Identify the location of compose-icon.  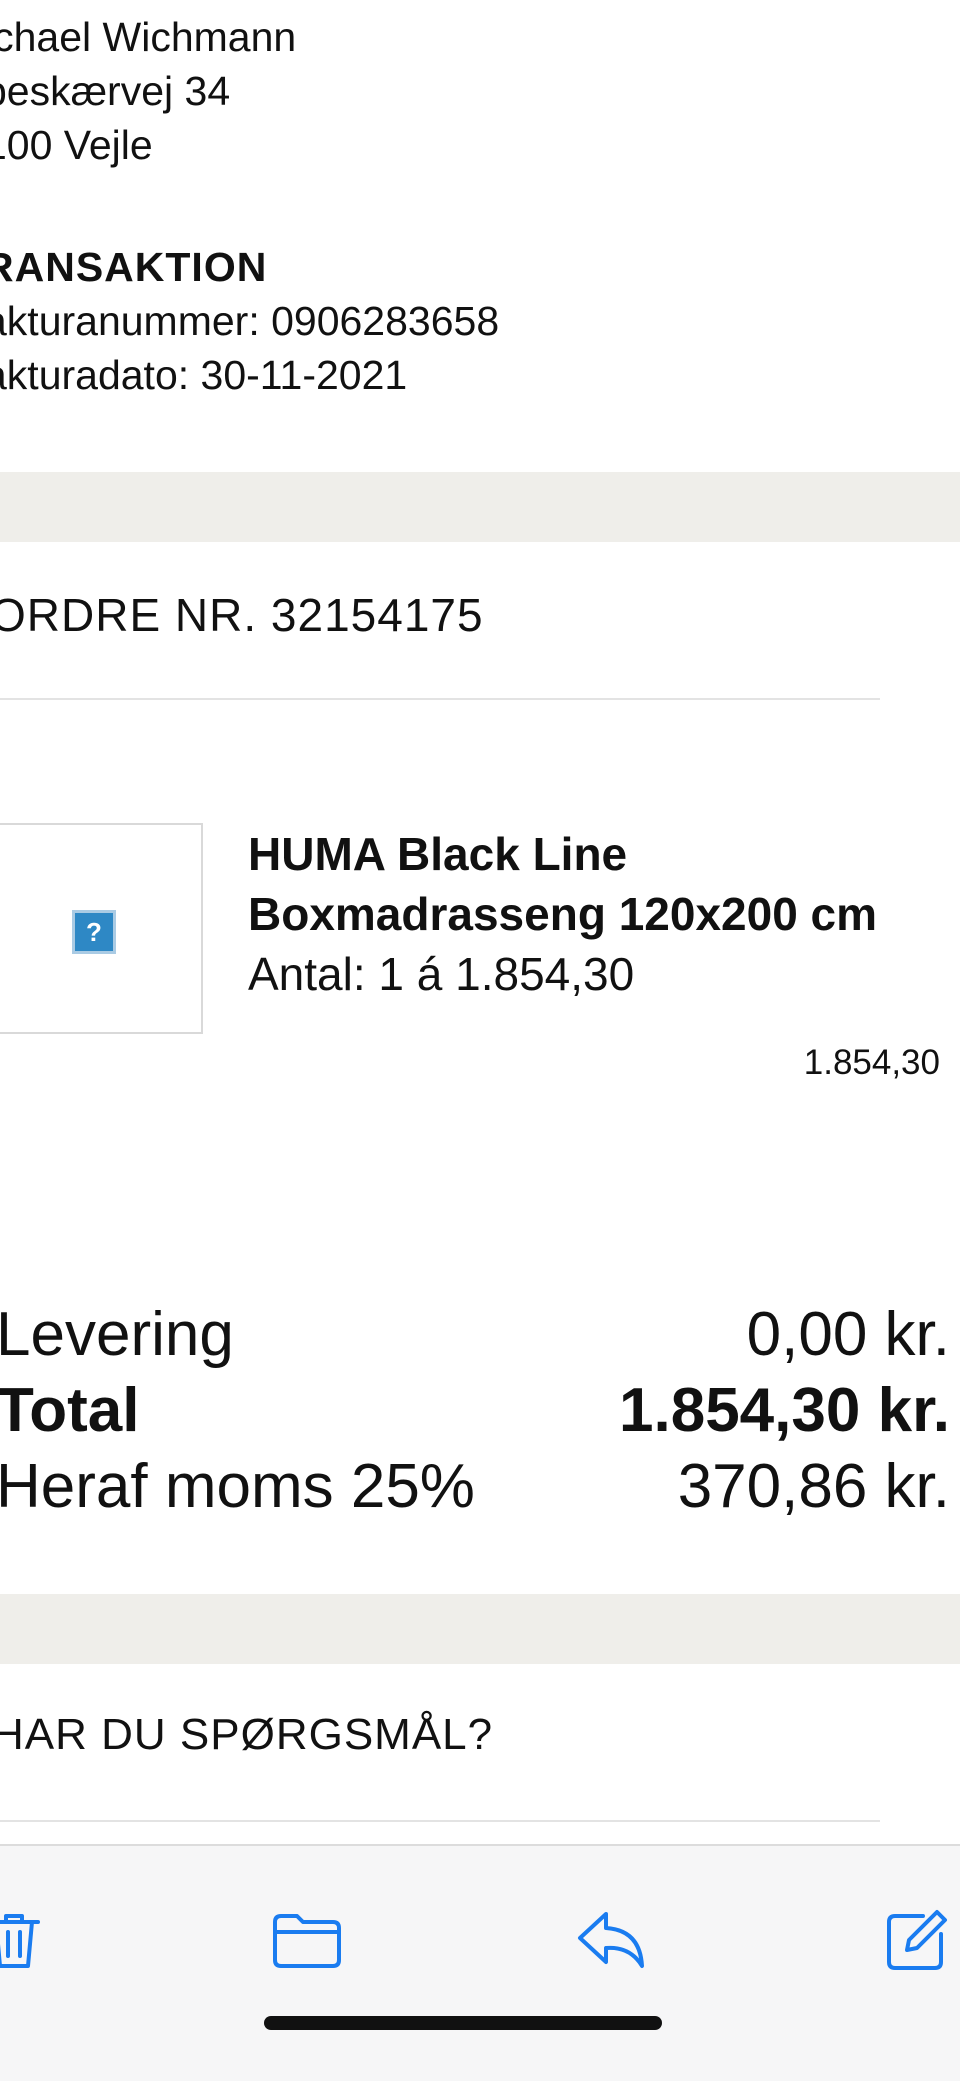
(917, 1940).